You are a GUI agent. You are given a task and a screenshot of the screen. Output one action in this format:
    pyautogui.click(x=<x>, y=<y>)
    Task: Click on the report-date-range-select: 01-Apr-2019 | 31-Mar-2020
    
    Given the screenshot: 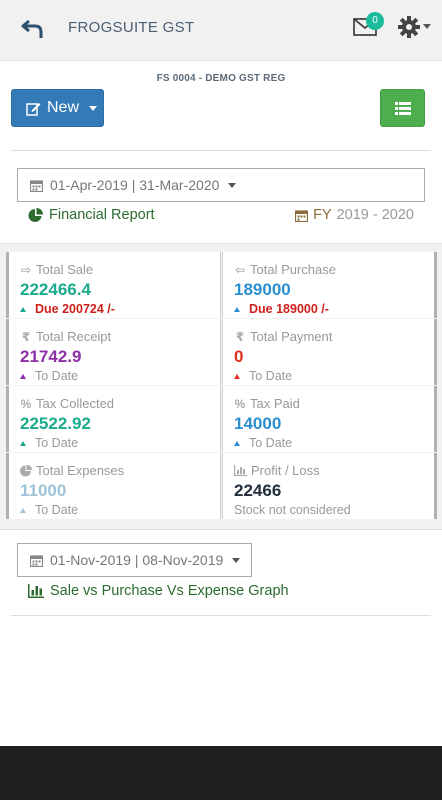 What is the action you would take?
    pyautogui.click(x=221, y=185)
    